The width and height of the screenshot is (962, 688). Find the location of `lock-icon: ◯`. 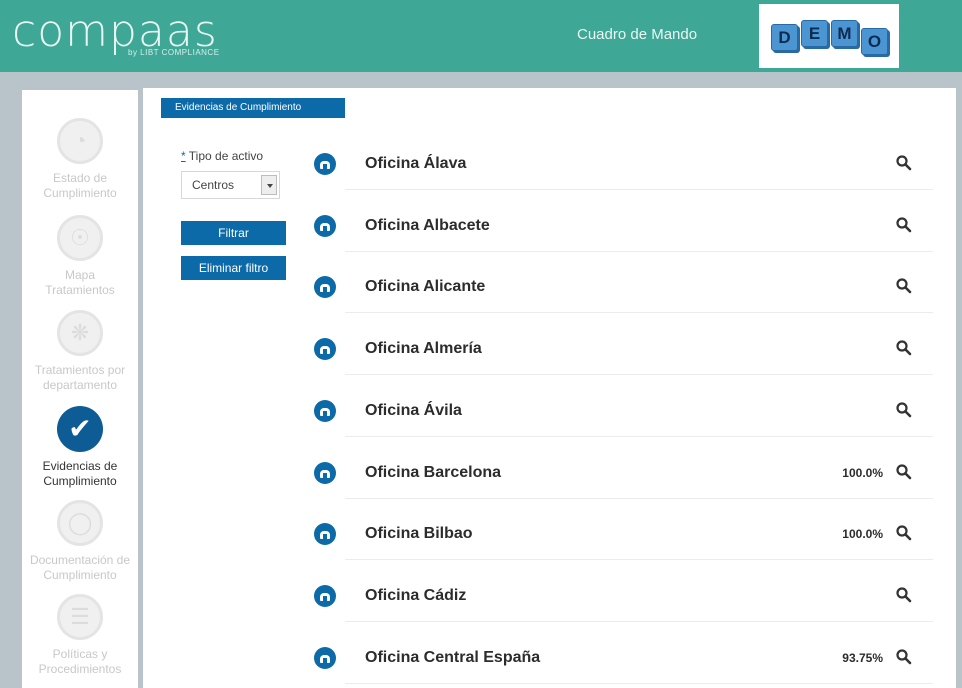

lock-icon: ◯ is located at coordinates (80, 523).